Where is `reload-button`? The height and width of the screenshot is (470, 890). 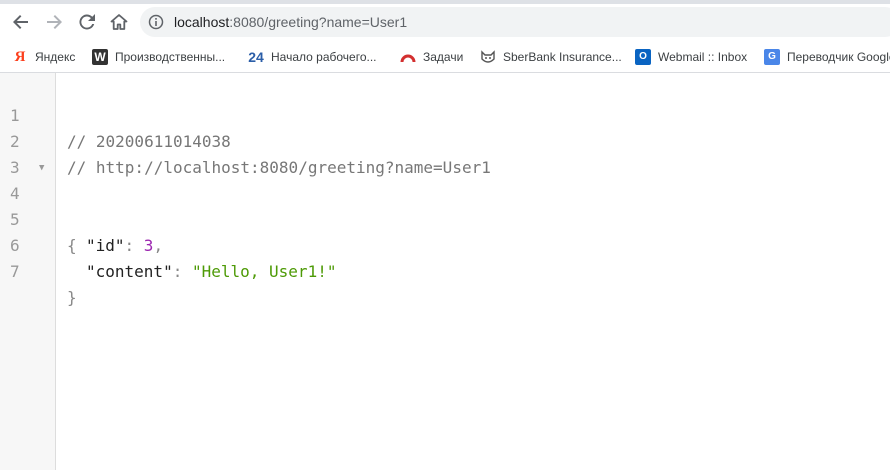 reload-button is located at coordinates (87, 22).